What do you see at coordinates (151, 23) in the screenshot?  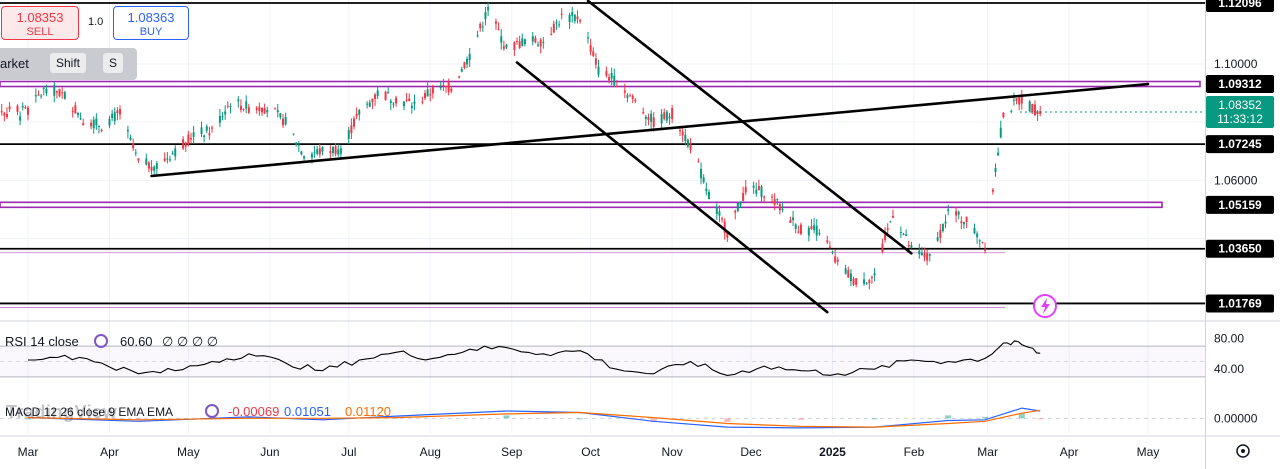 I see `buy-button: 1.08363 BUY` at bounding box center [151, 23].